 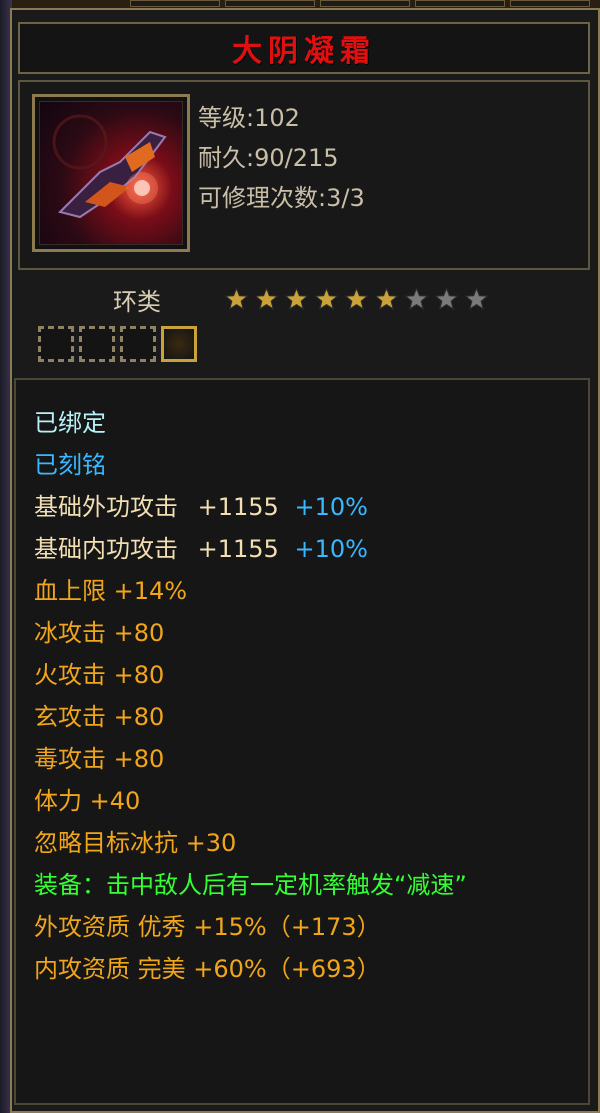 I want to click on internal-quality: 内攻资质 完美 +60%（+693）, so click(x=207, y=969).